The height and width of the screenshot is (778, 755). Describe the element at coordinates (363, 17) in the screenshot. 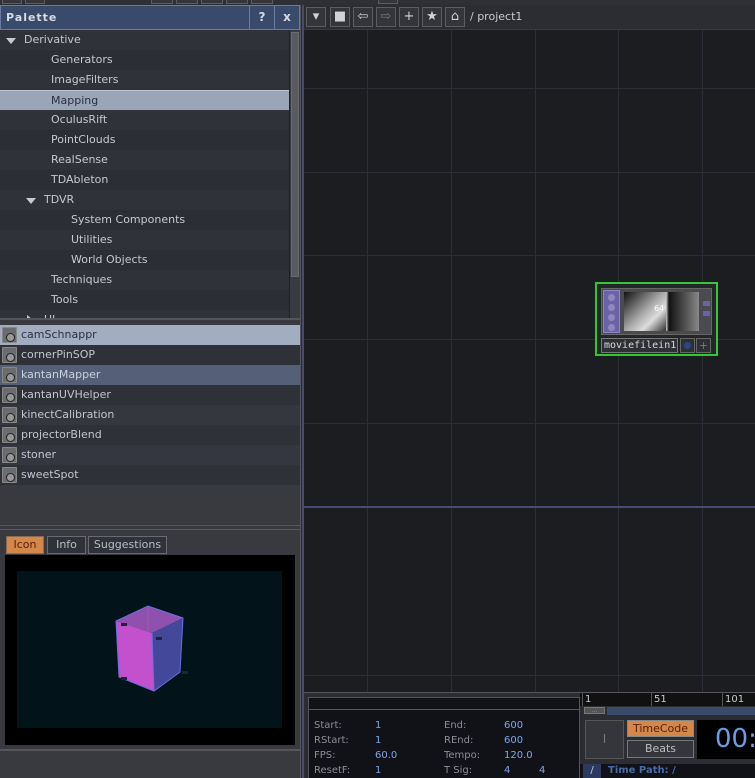

I see `back-arrow-icon: ⇦` at that location.